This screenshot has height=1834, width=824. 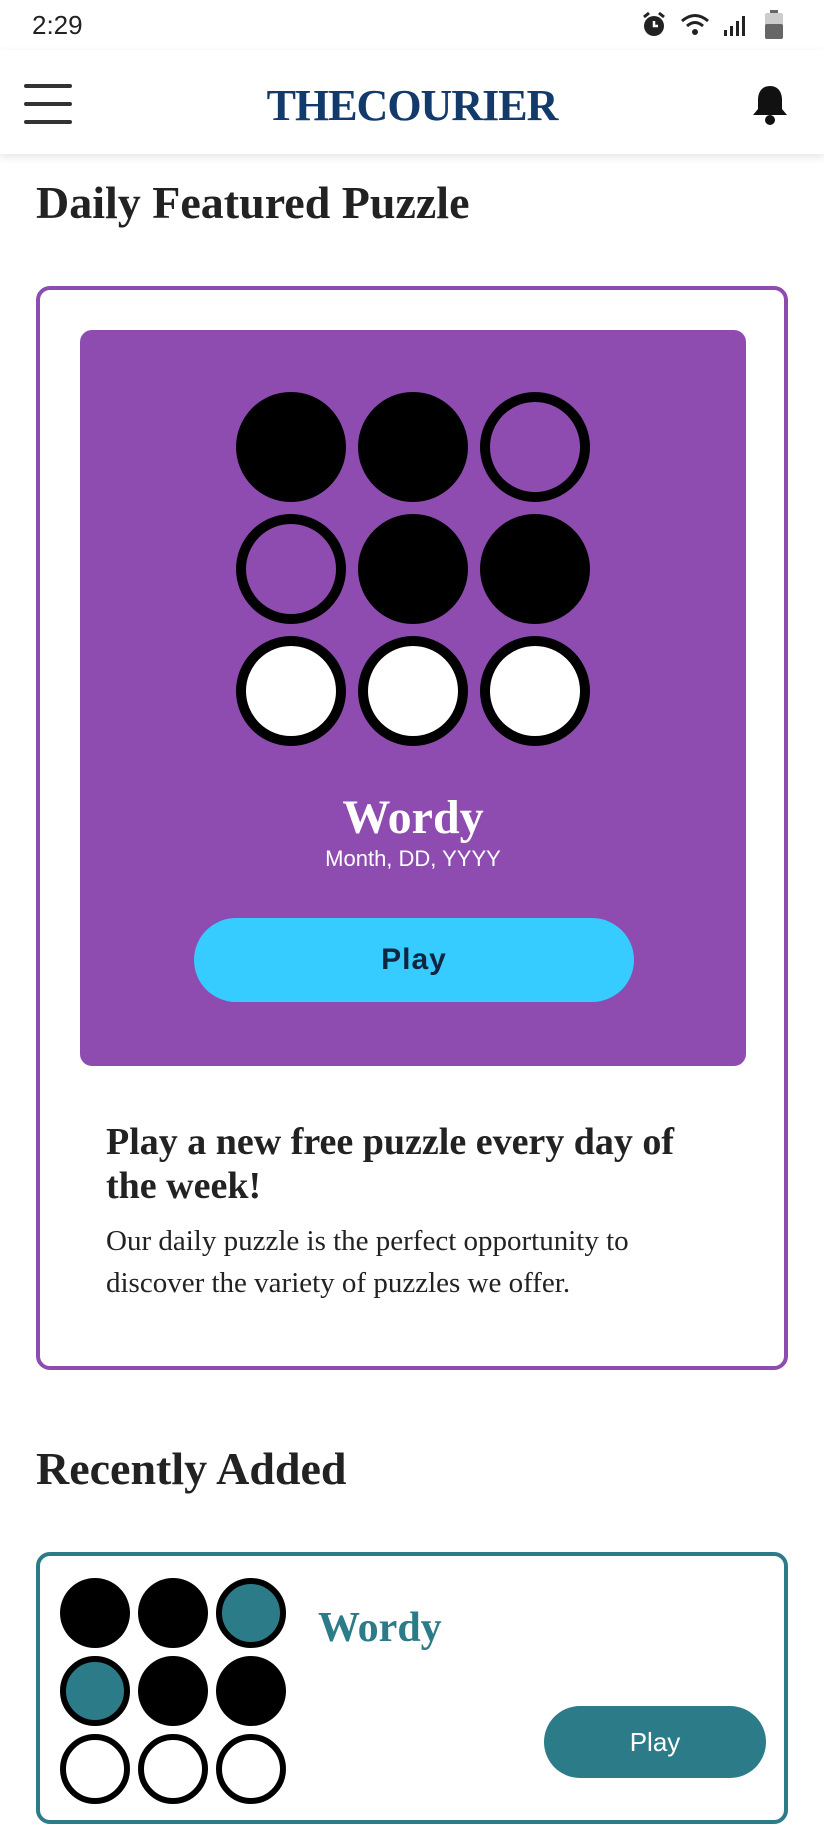 What do you see at coordinates (412, 25) in the screenshot?
I see `status-bar: 2:29` at bounding box center [412, 25].